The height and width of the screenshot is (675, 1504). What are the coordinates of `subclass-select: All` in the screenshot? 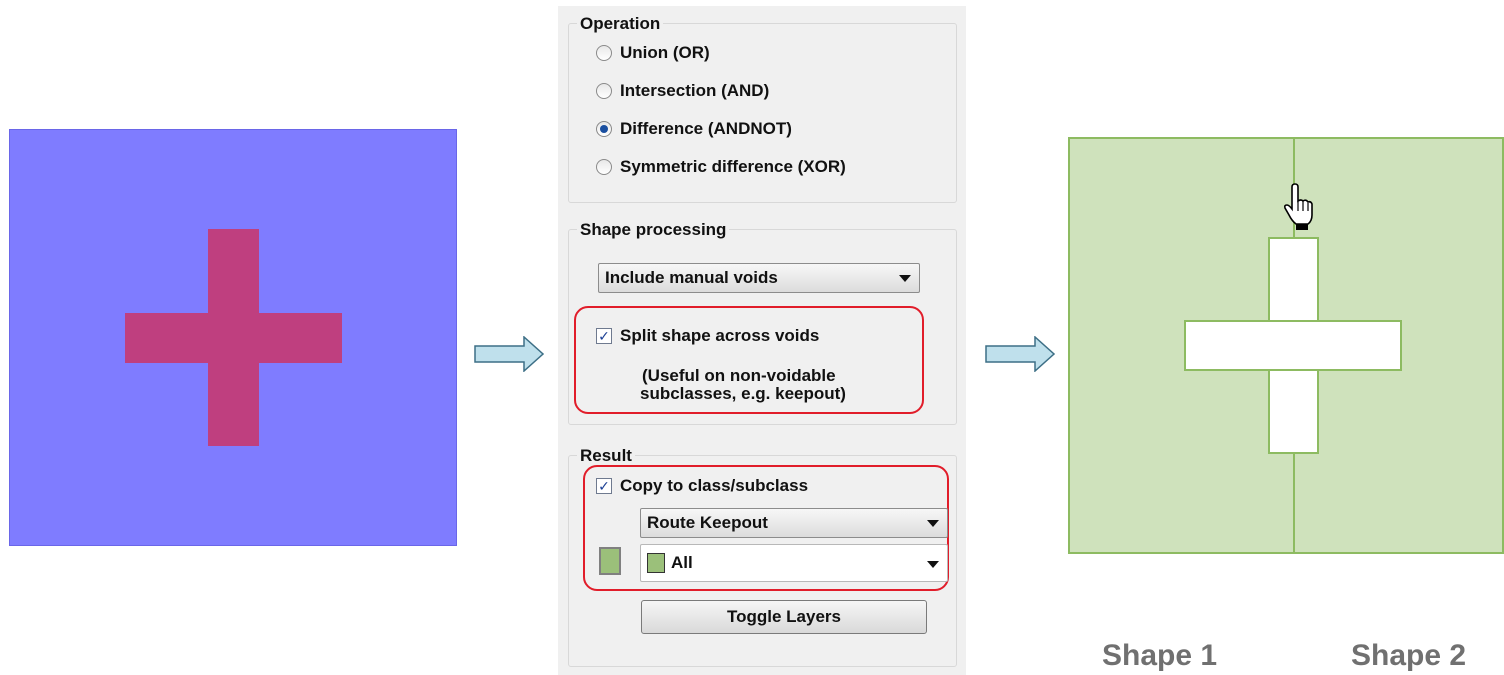 It's located at (794, 563).